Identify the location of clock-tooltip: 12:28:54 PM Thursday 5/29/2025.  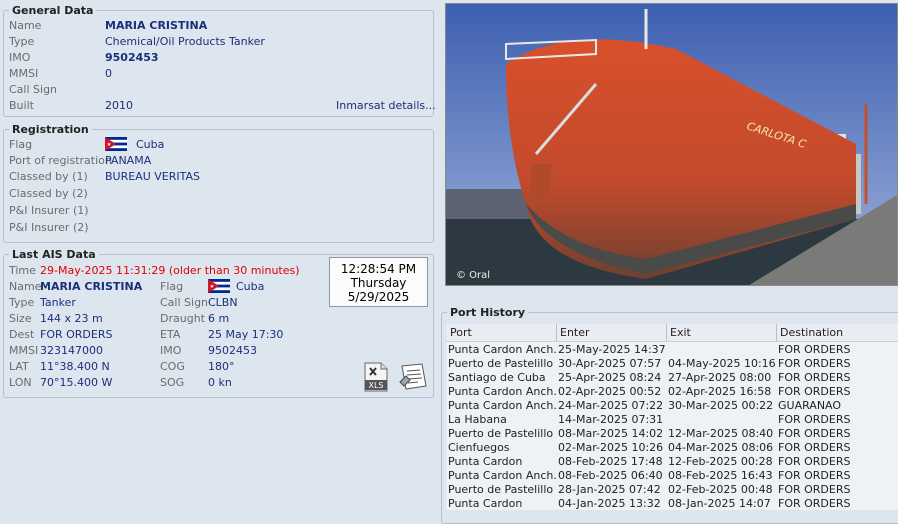
(378, 282).